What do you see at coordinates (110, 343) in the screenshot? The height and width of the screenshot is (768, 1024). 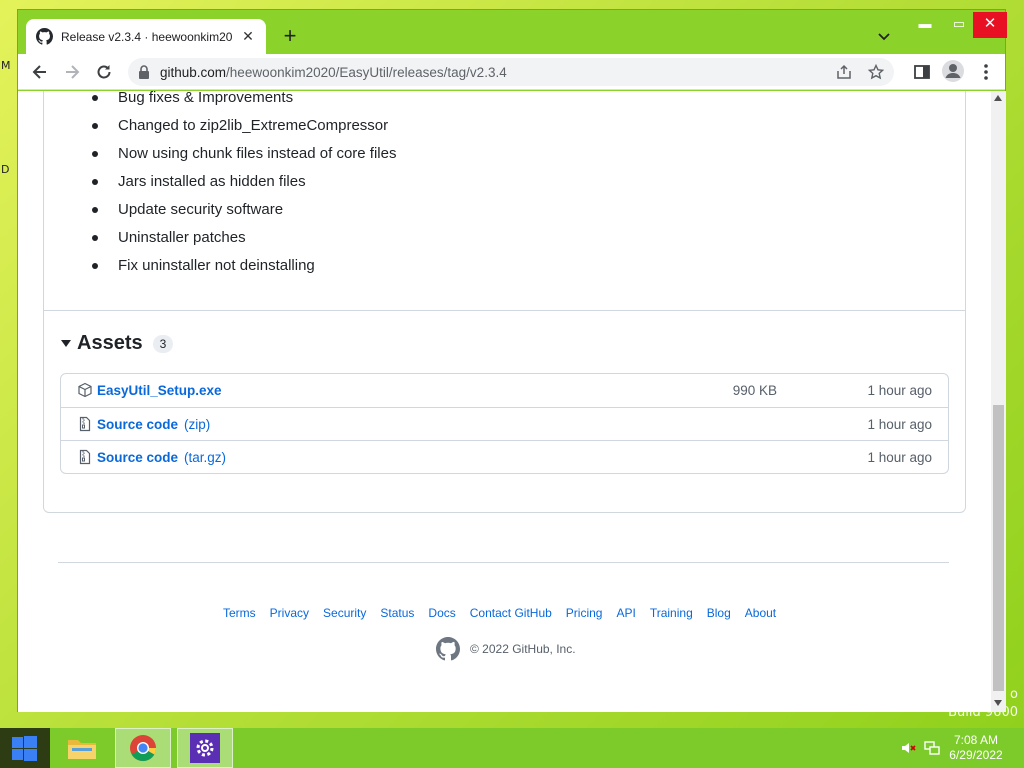 I see `assets-title: Assets` at bounding box center [110, 343].